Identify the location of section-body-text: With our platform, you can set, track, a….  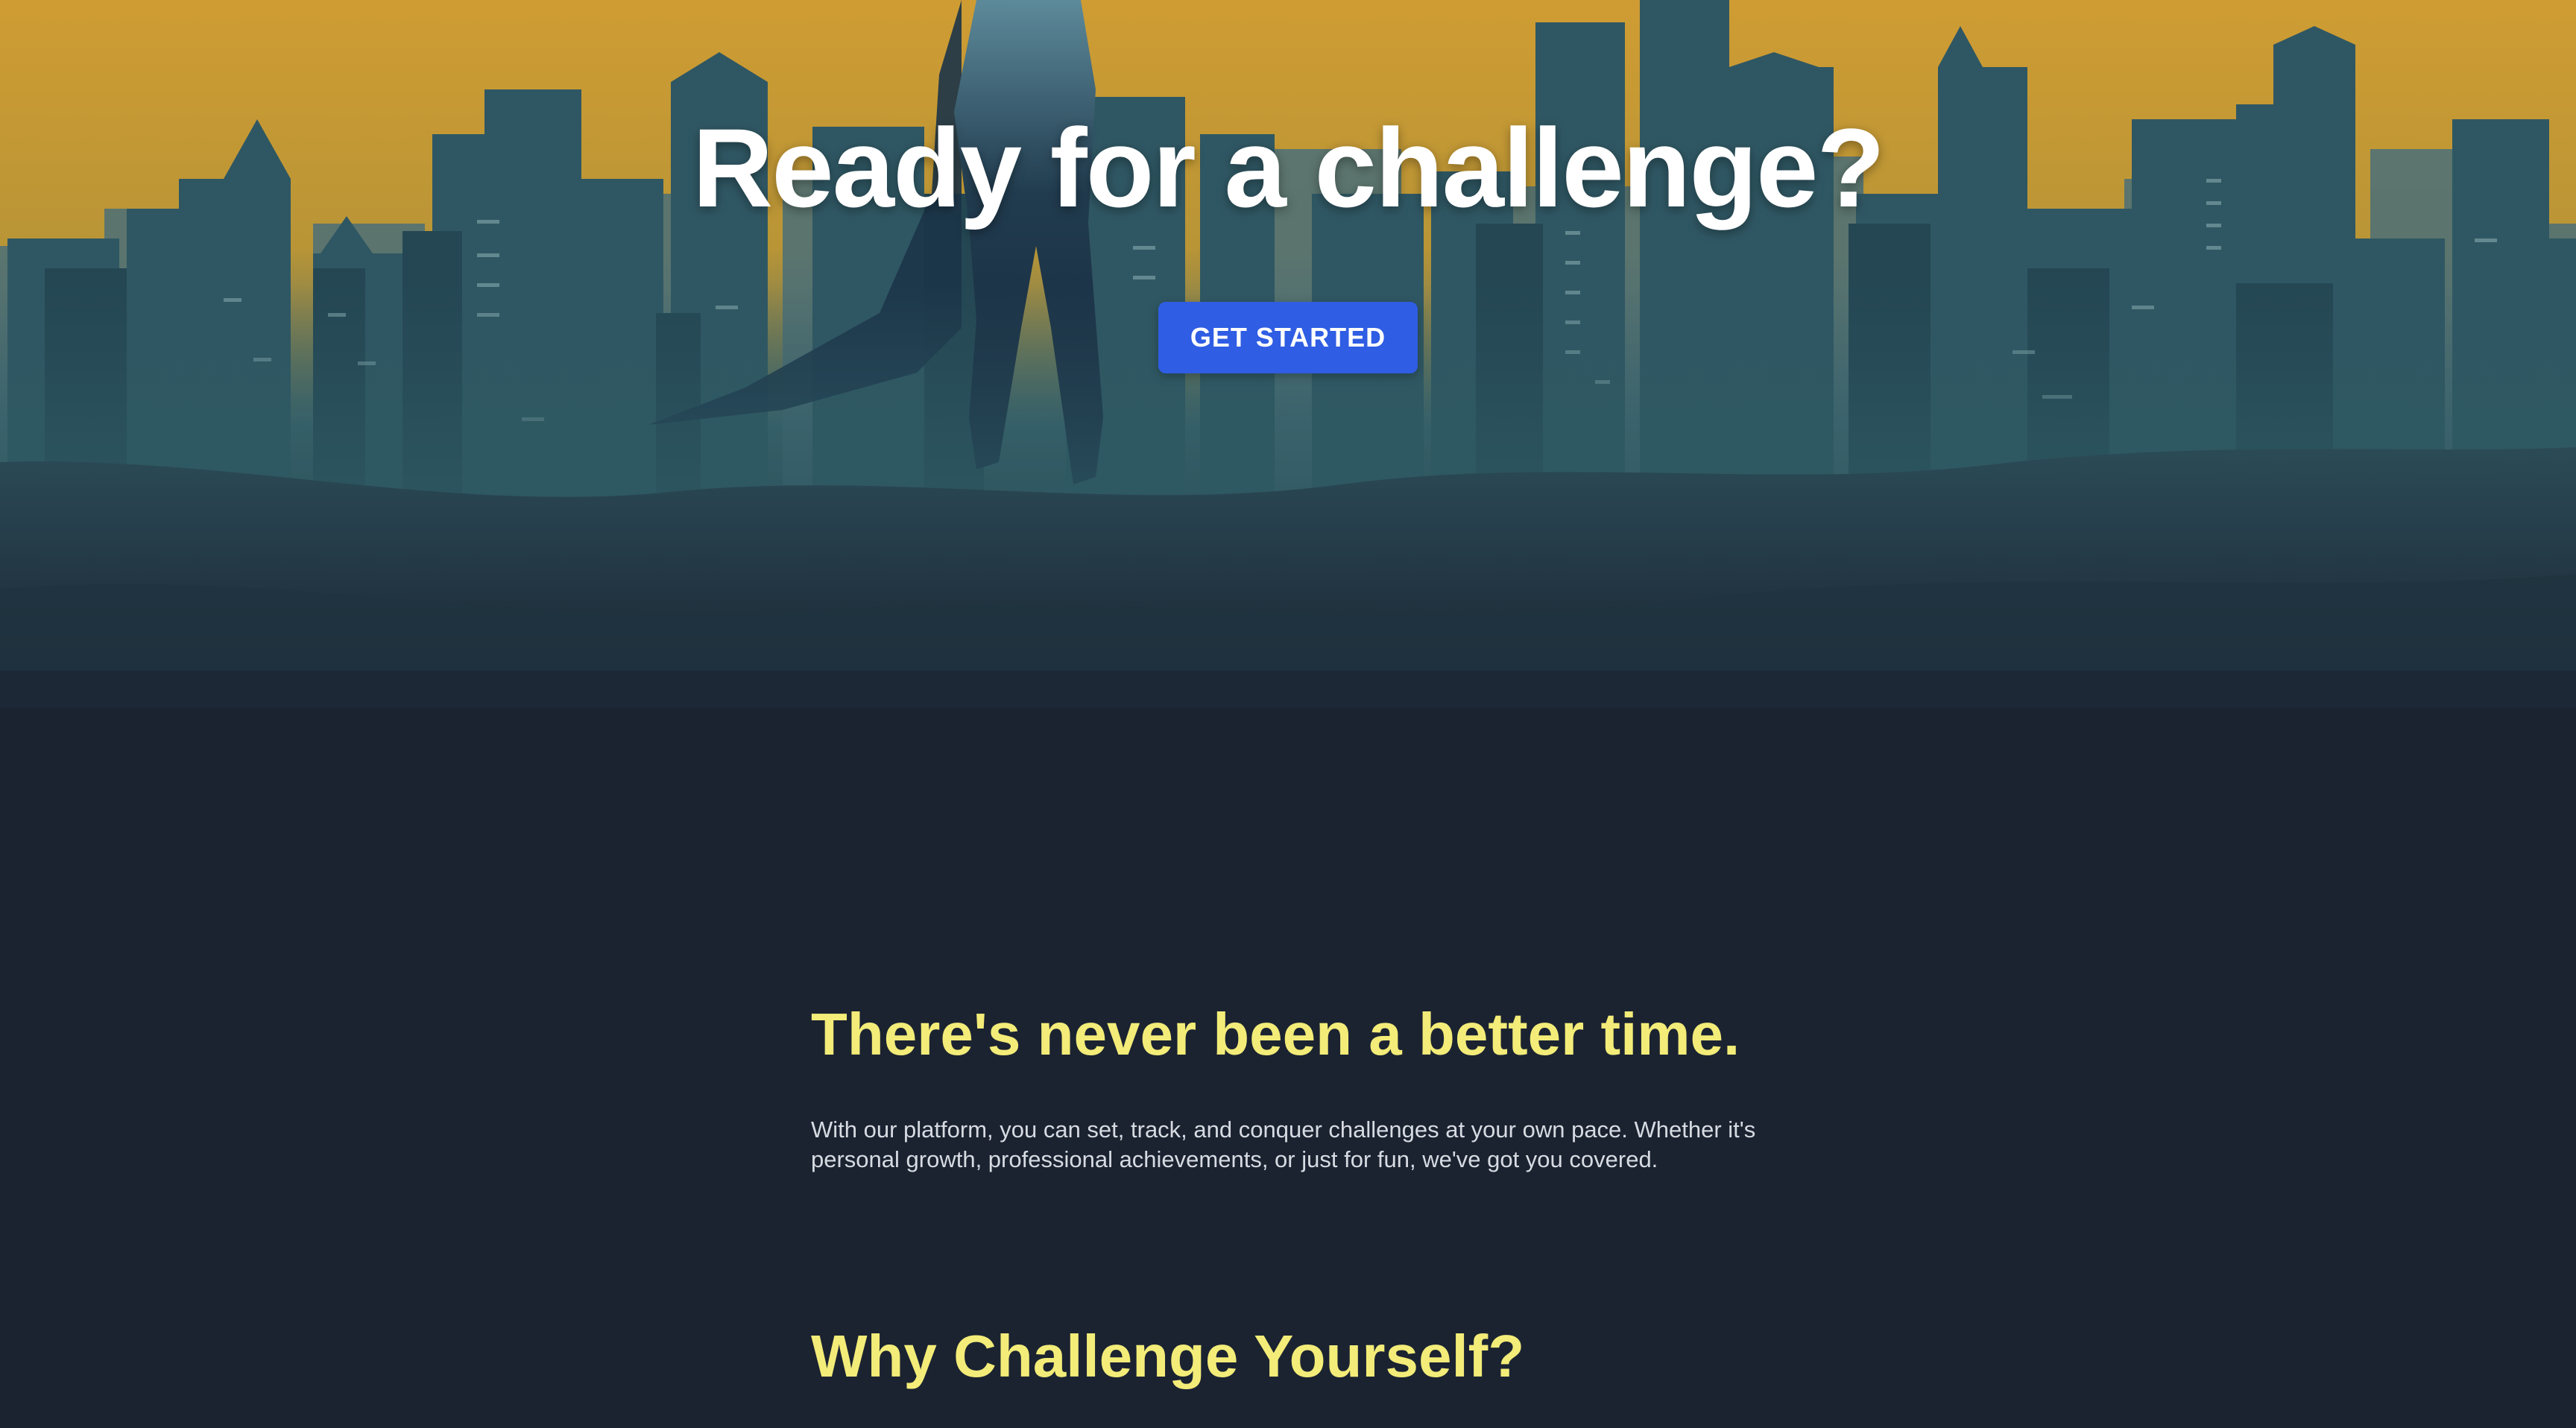
(1283, 1144).